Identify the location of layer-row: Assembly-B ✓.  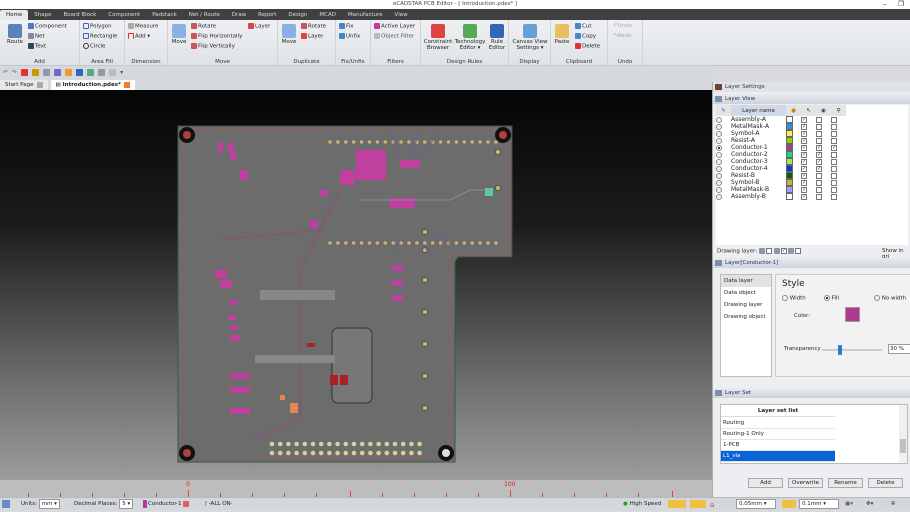
(781, 196).